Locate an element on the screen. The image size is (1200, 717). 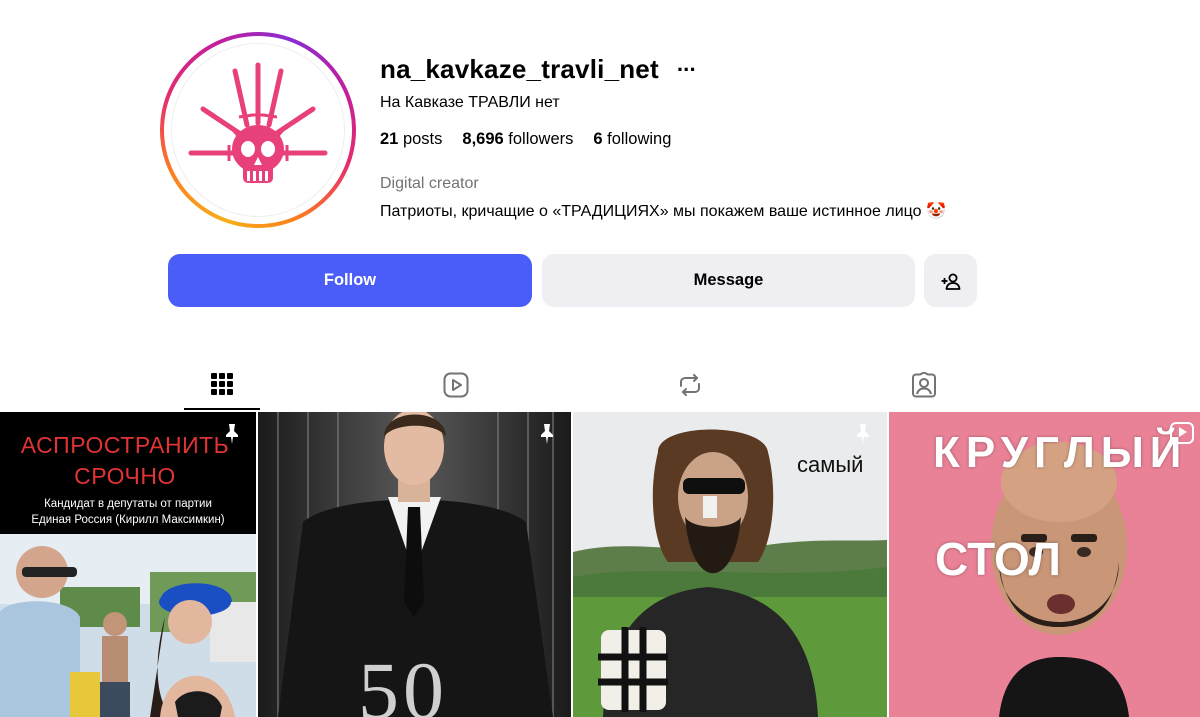
tab-posts is located at coordinates (222, 385).